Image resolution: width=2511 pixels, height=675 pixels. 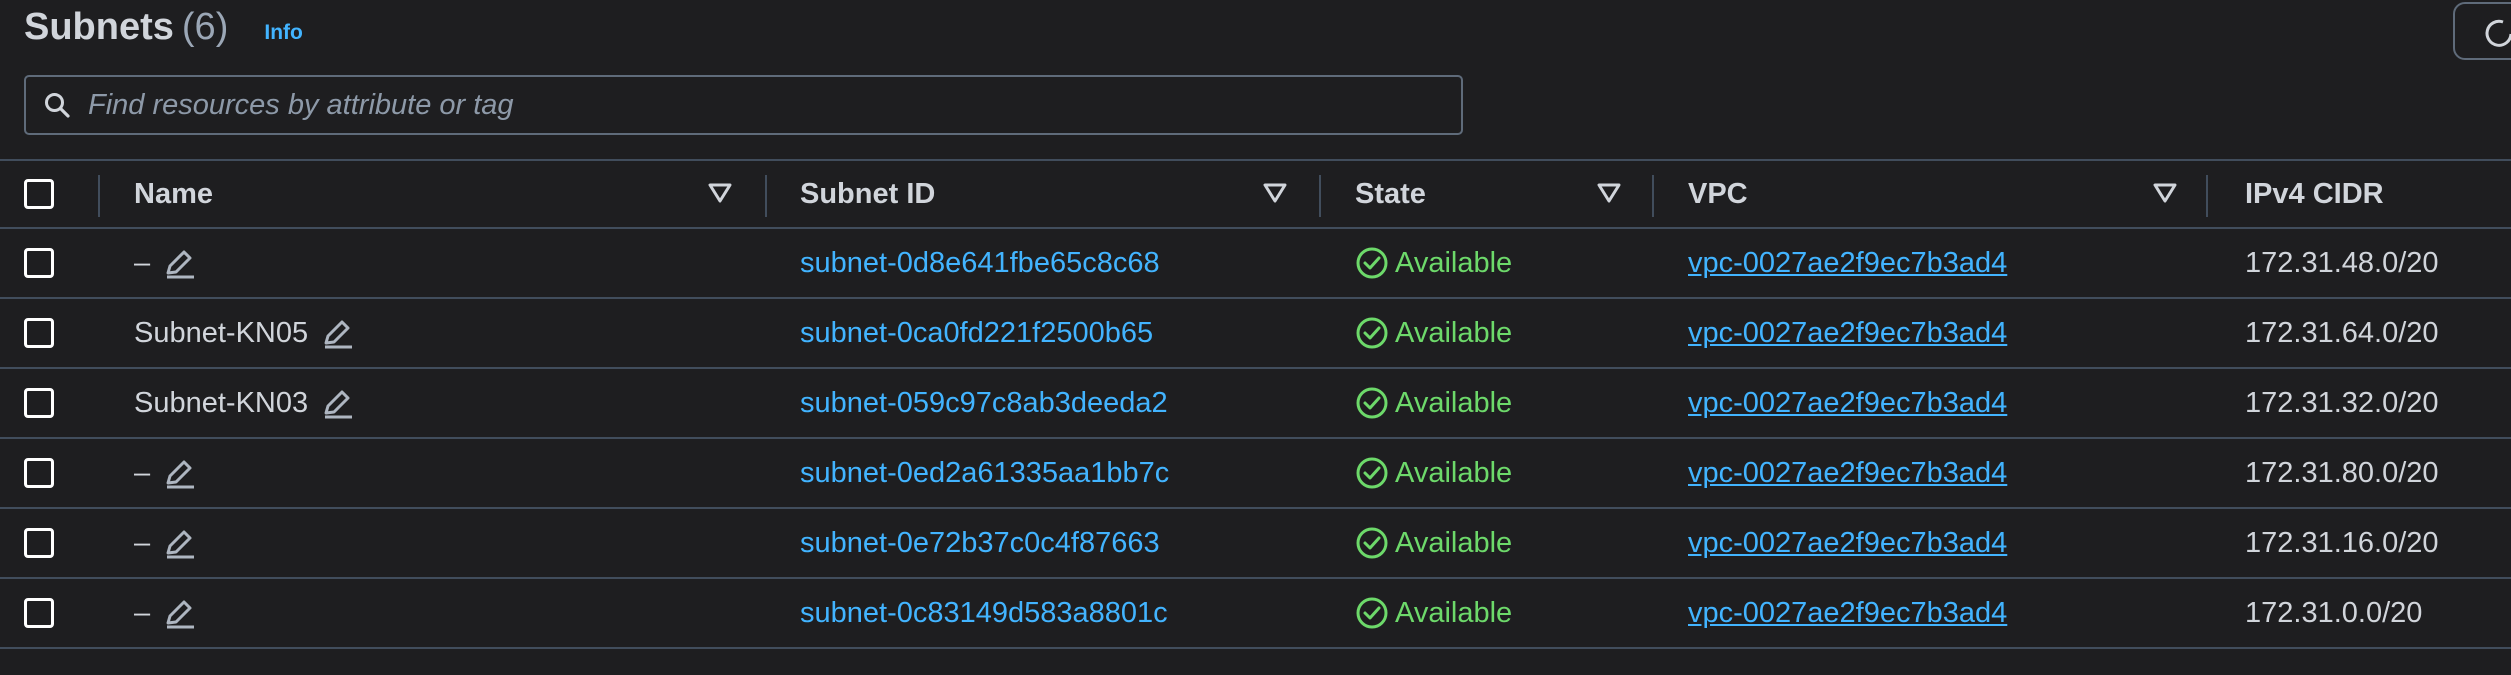 What do you see at coordinates (2498, 33) in the screenshot?
I see `refresh-icon` at bounding box center [2498, 33].